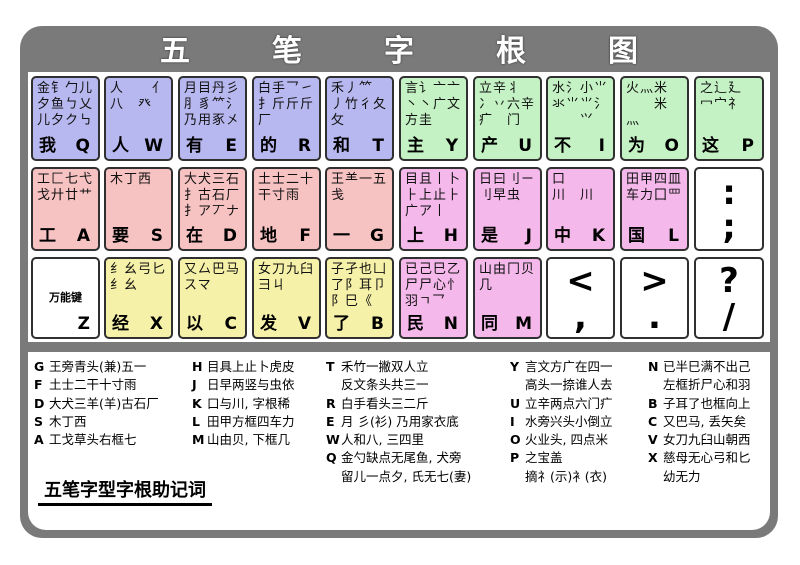 The height and width of the screenshot is (565, 800). What do you see at coordinates (230, 324) in the screenshot?
I see `key-letter: C` at bounding box center [230, 324].